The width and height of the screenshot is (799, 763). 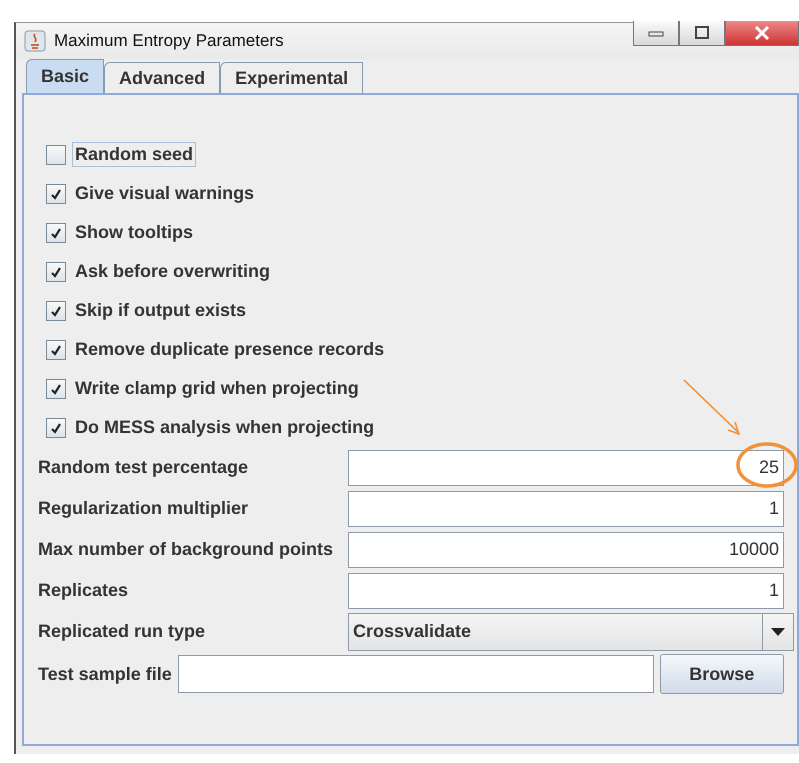 What do you see at coordinates (416, 674) in the screenshot?
I see `input-field` at bounding box center [416, 674].